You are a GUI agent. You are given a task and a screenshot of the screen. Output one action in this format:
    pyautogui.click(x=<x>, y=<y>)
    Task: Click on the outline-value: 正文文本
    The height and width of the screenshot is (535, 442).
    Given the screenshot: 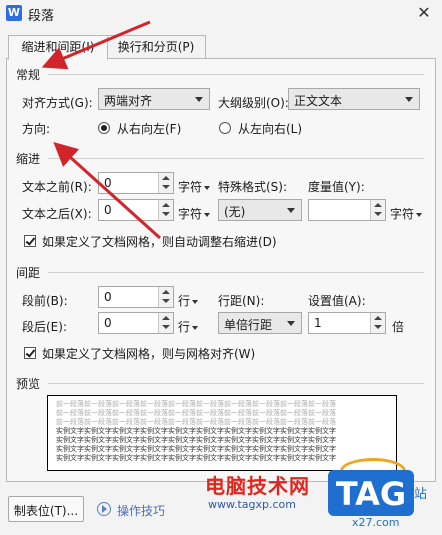 What is the action you would take?
    pyautogui.click(x=318, y=101)
    